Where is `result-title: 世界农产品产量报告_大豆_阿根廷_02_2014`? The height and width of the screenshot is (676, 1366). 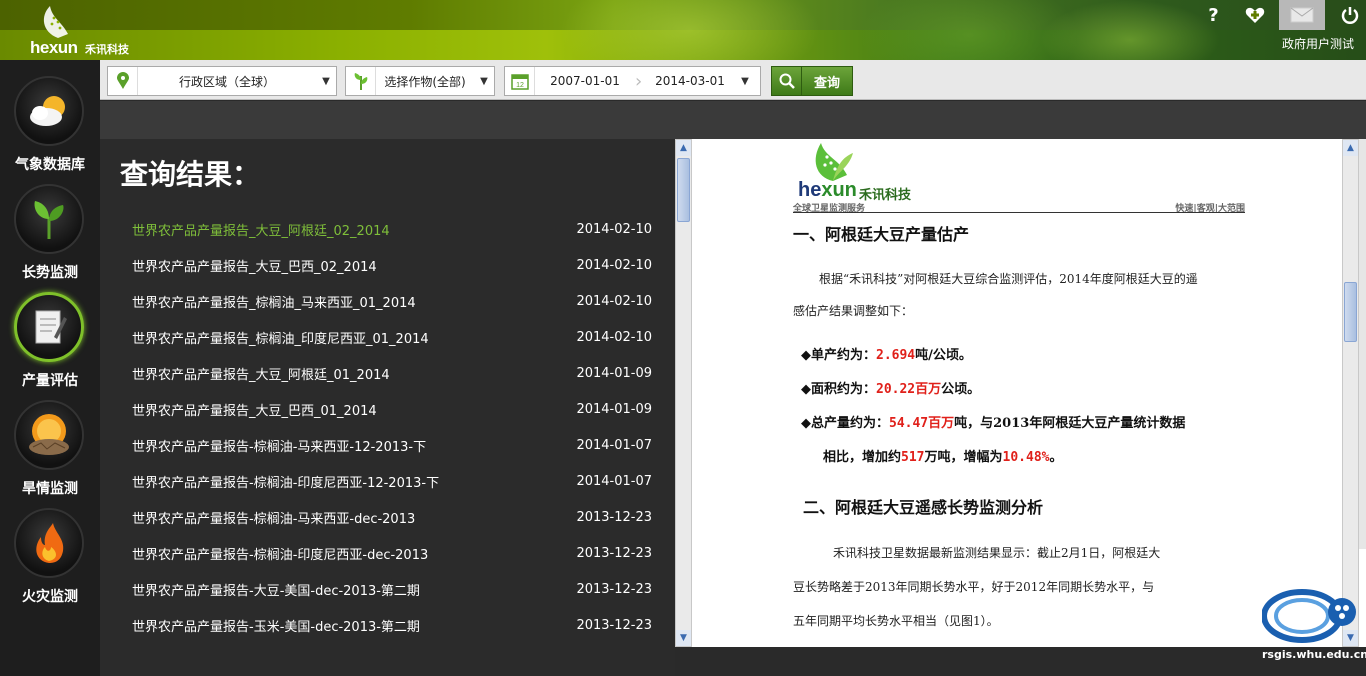 result-title: 世界农产品产量报告_大豆_阿根廷_02_2014 is located at coordinates (261, 229).